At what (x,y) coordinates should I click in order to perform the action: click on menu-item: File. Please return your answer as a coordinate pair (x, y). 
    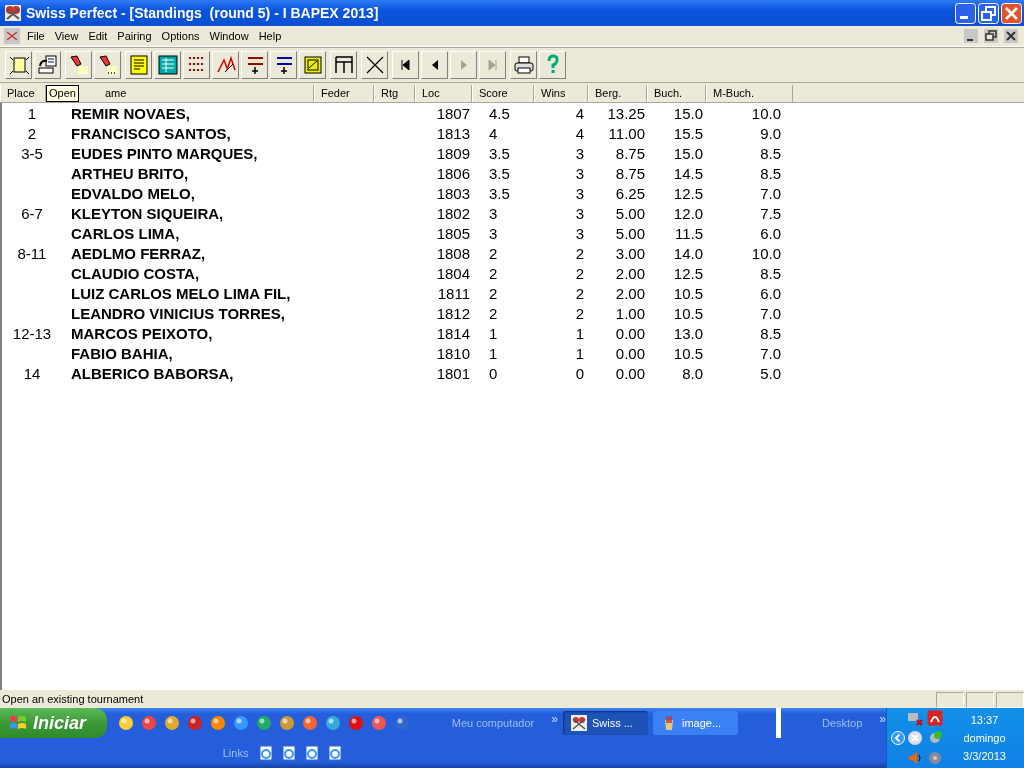
    Looking at the image, I should click on (36, 36).